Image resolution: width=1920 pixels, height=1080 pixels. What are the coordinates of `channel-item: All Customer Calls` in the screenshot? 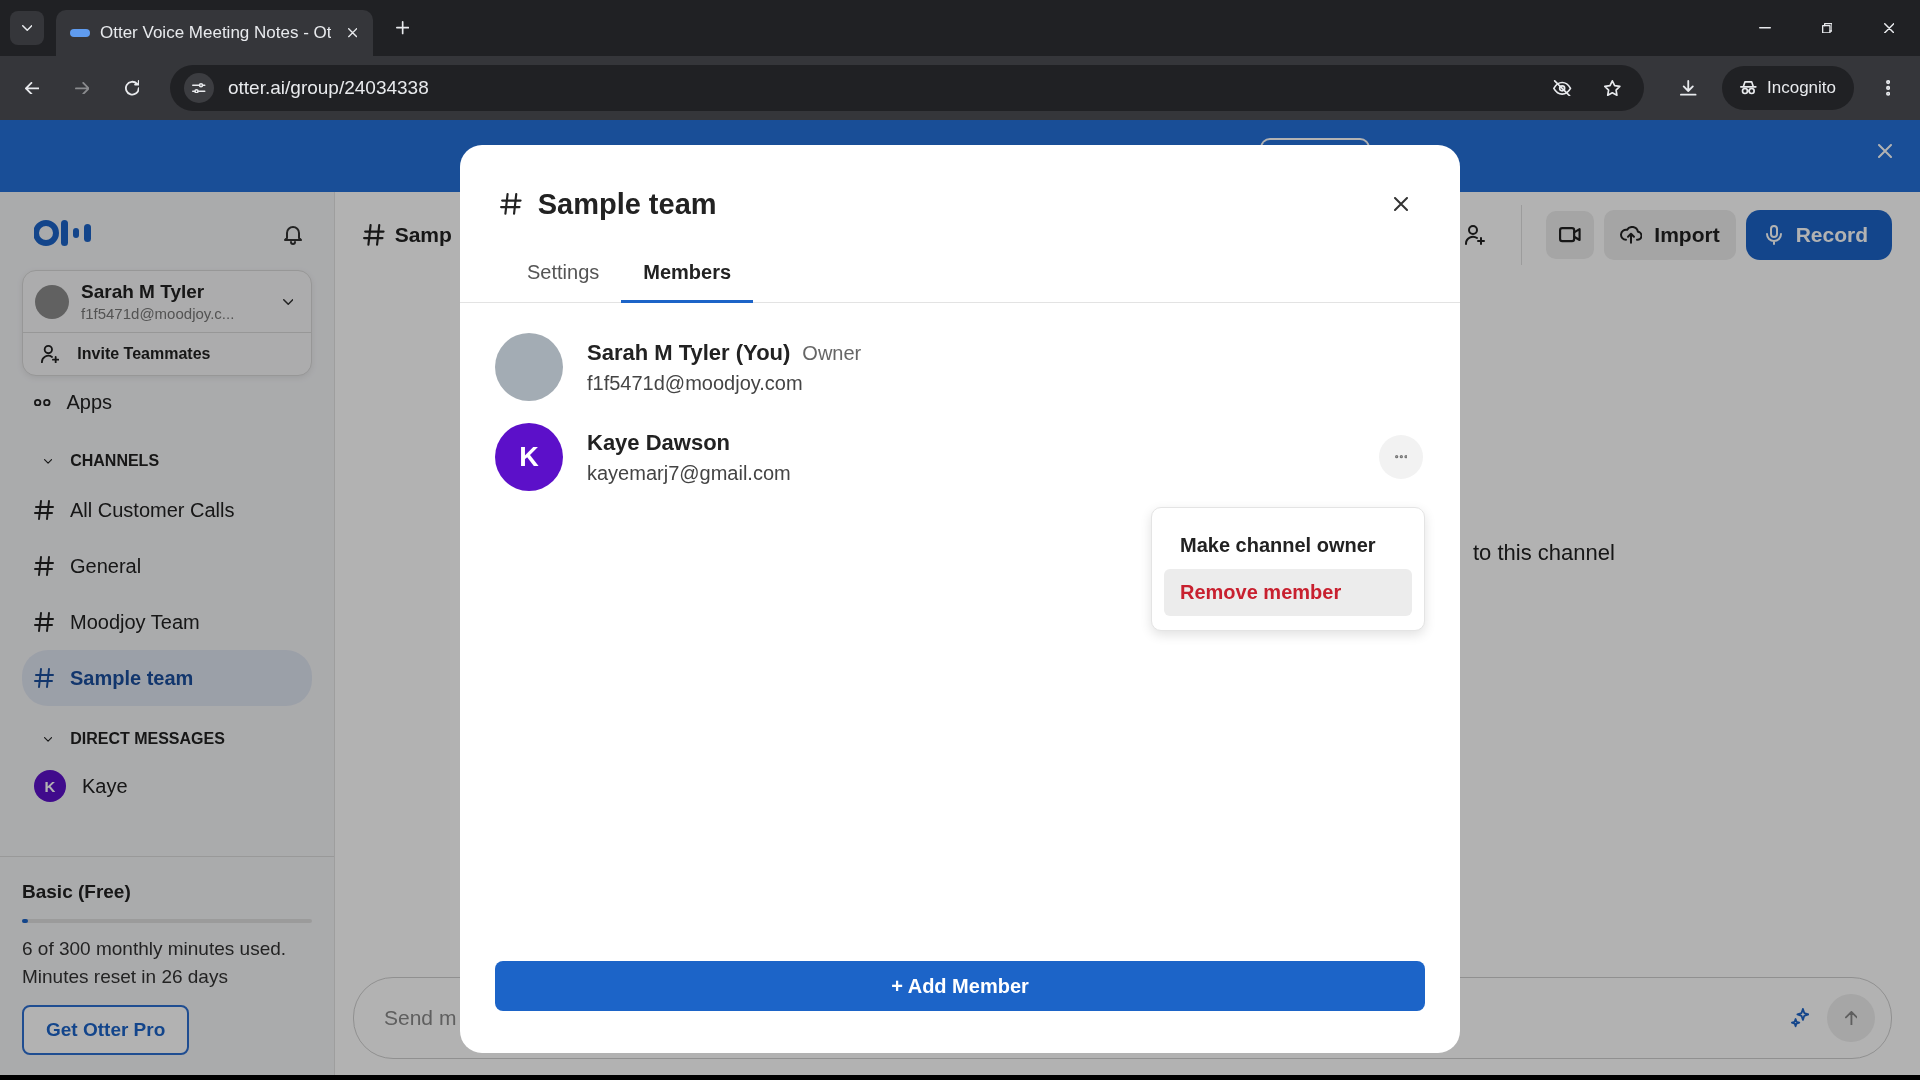 It's located at (167, 510).